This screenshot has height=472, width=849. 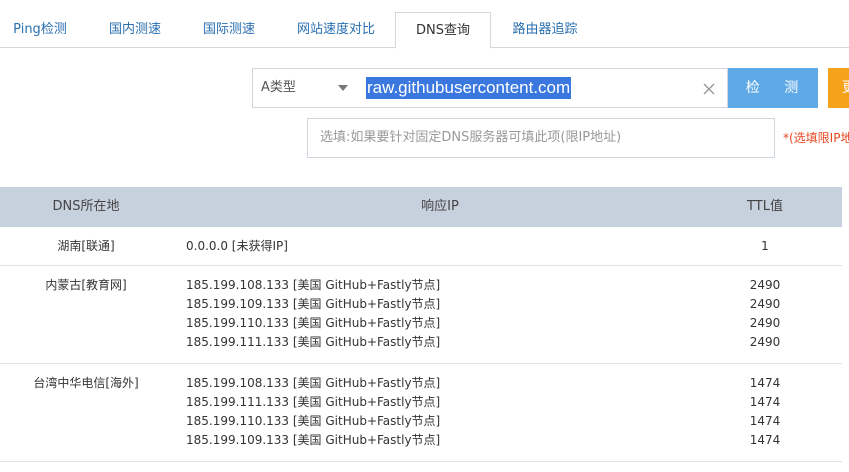 I want to click on close-icon, so click(x=709, y=89).